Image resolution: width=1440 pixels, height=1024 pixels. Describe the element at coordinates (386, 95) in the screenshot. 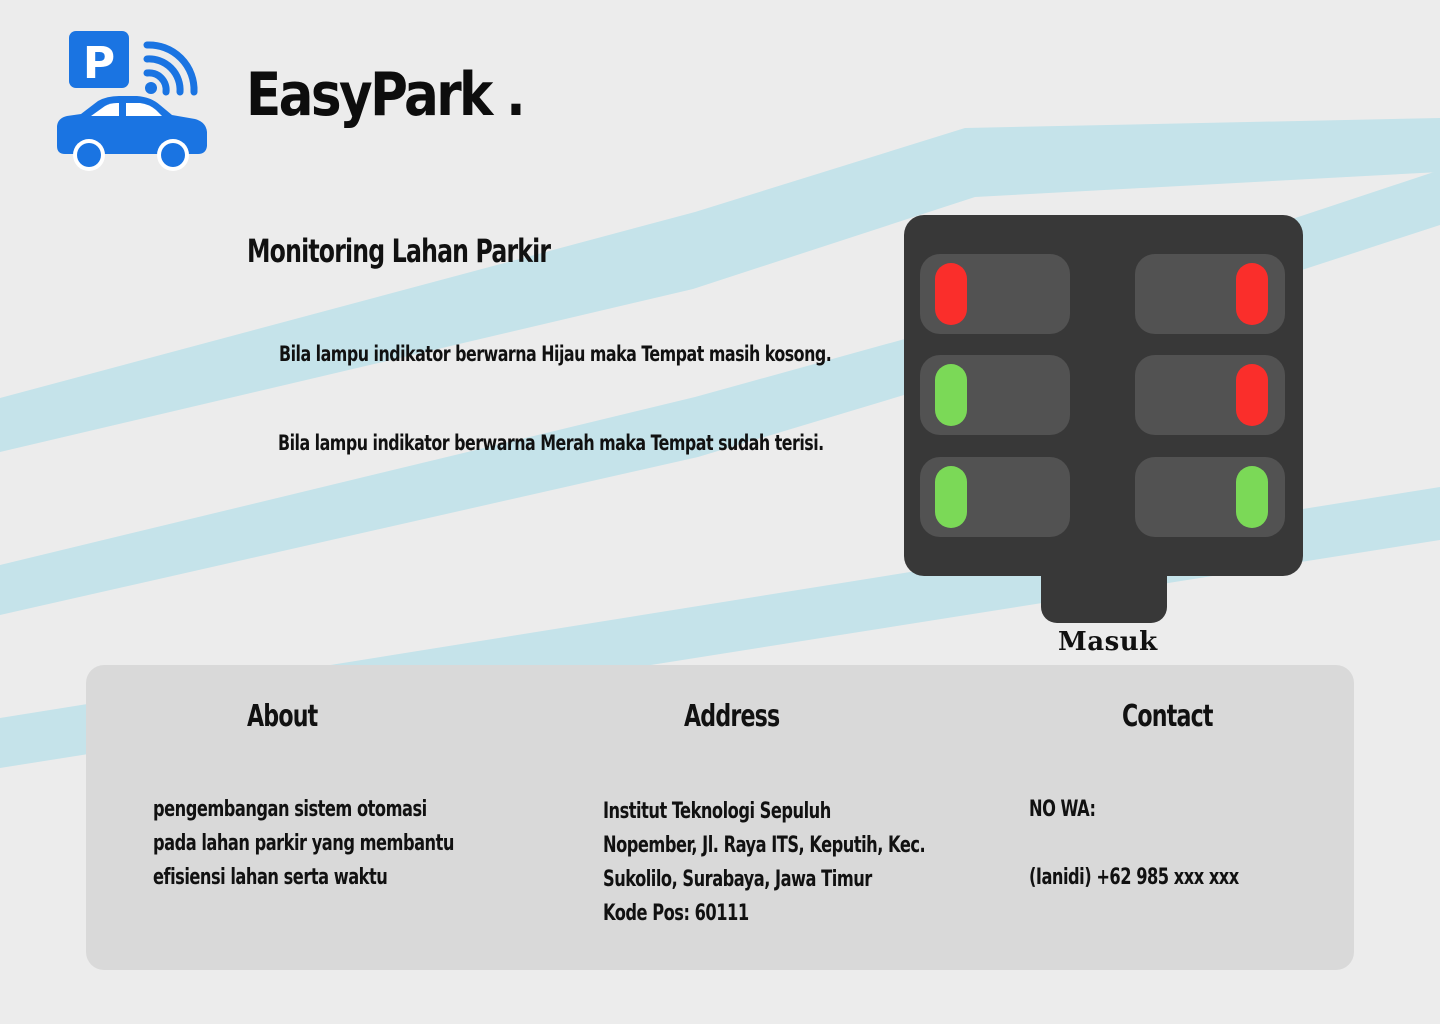

I see `brand-name: EasyPark .` at that location.